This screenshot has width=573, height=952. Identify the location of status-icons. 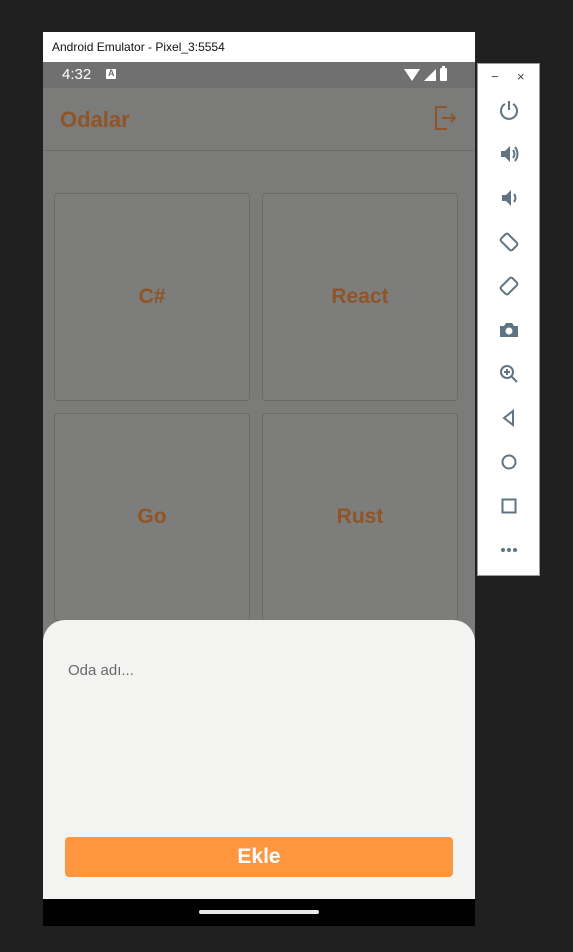
(425, 73).